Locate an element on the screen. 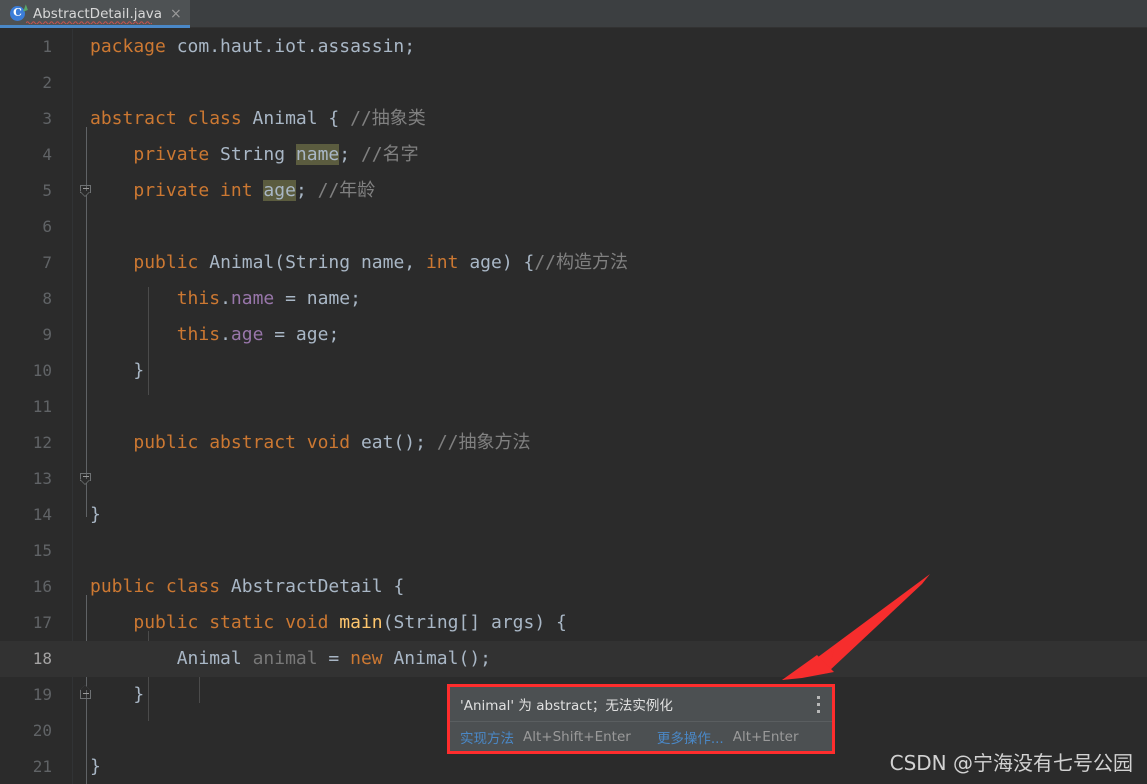 The height and width of the screenshot is (784, 1147). line-number: 20 is located at coordinates (42, 730).